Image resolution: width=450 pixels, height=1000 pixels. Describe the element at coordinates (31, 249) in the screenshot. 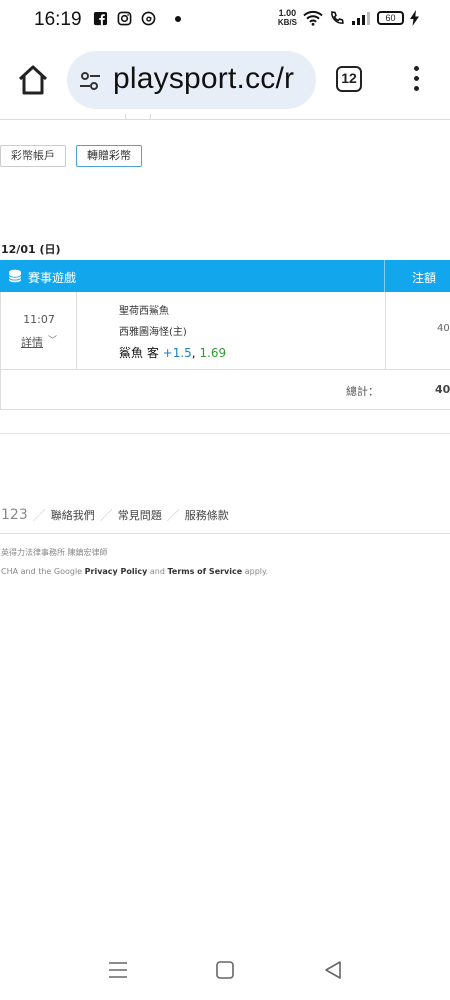

I see `bet-date: 12/01 (日)` at that location.